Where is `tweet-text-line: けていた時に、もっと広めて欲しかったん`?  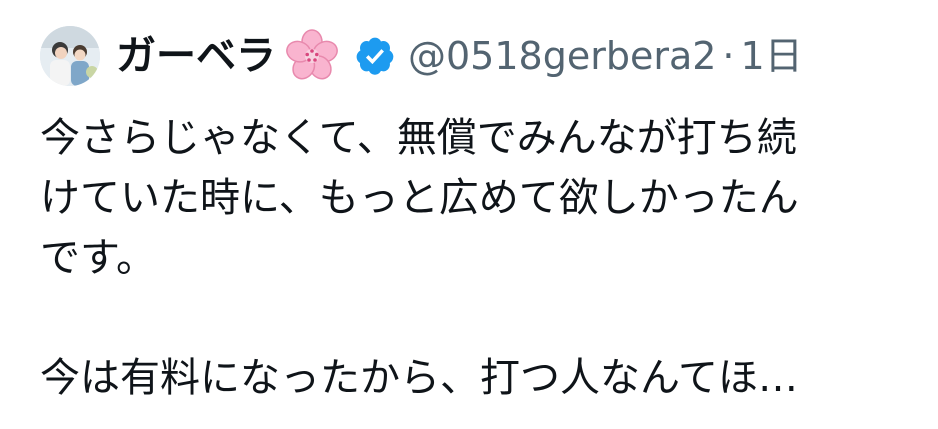
tweet-text-line: けていた時に、もっと広めて欲しかったん is located at coordinates (419, 198).